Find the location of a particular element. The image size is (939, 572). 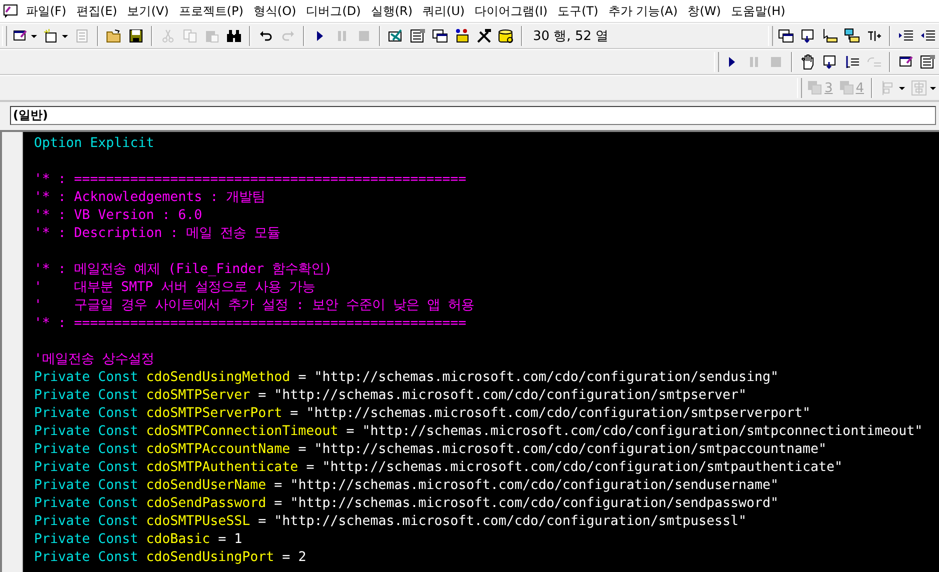

code-text: = "http://schemas.microsoft.com/cdo/configuration/smtpusessl" is located at coordinates (501, 522).